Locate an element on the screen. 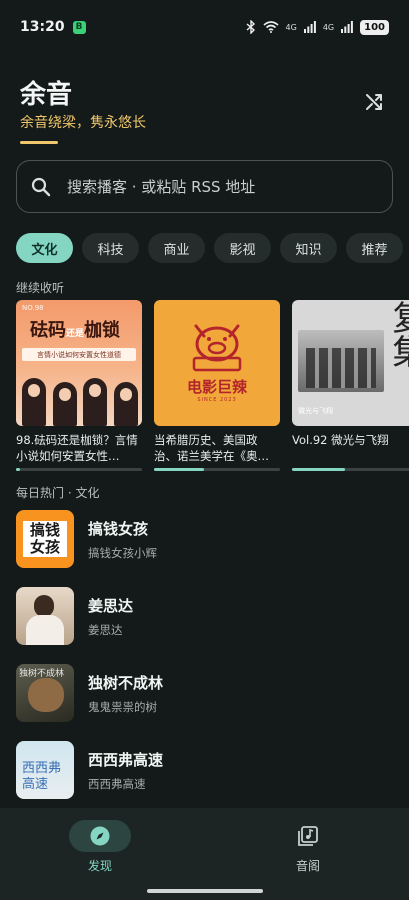 This screenshot has height=900, width=409. cover-since: SINCE 2023 is located at coordinates (217, 400).